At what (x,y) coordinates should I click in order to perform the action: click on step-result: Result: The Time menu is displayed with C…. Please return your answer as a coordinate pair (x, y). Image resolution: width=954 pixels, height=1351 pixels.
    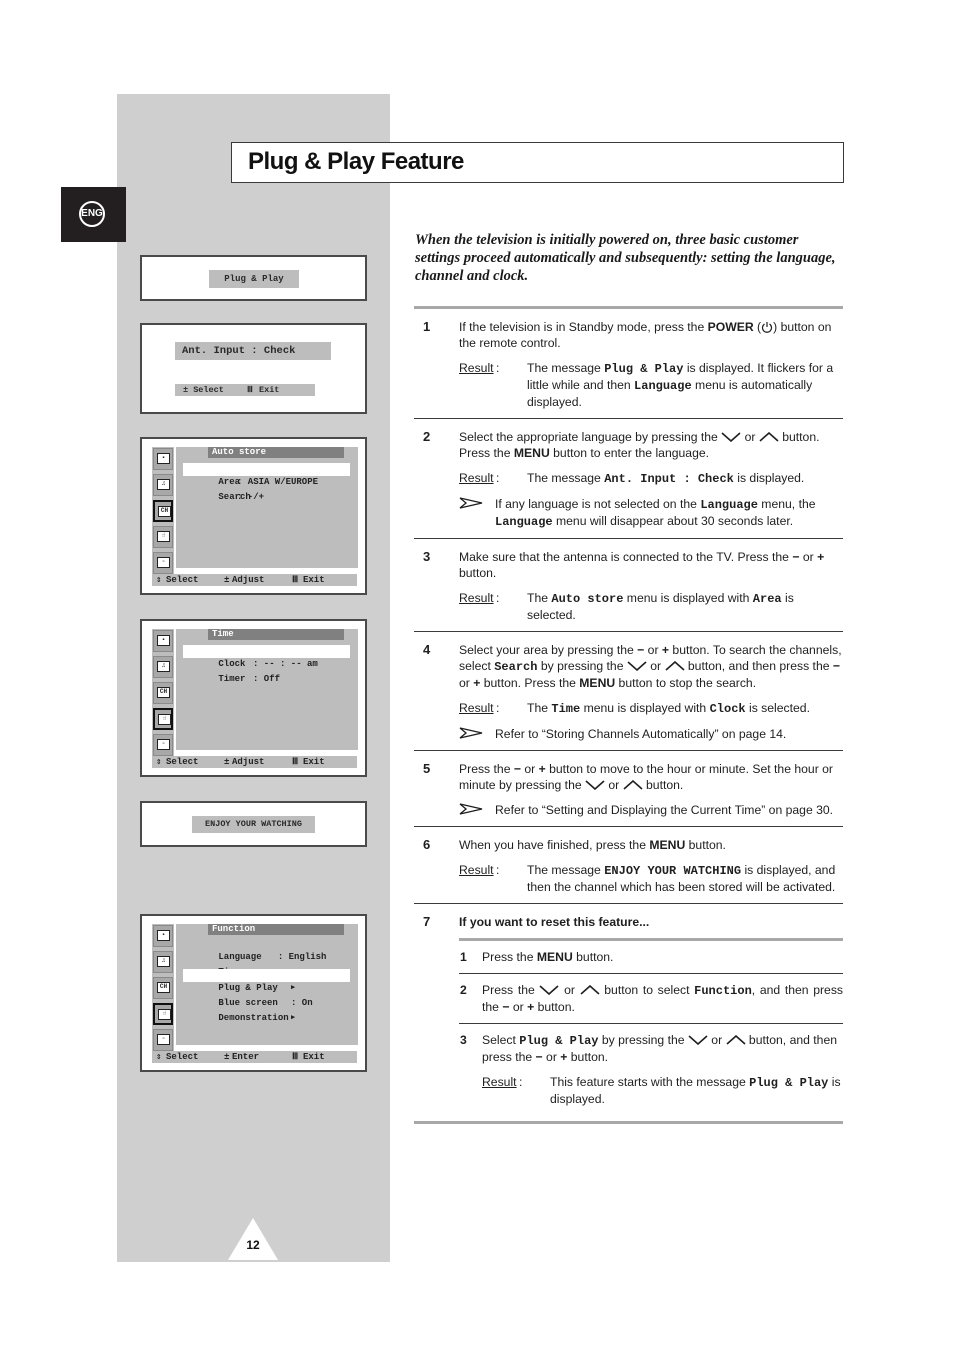
    Looking at the image, I should click on (634, 708).